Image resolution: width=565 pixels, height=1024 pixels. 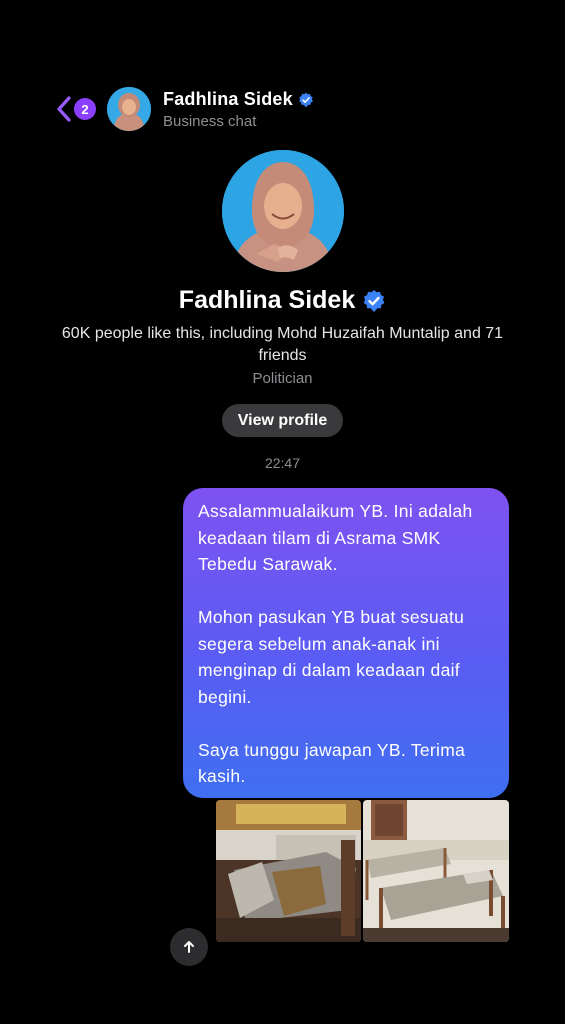 I want to click on avatar, so click(x=129, y=109).